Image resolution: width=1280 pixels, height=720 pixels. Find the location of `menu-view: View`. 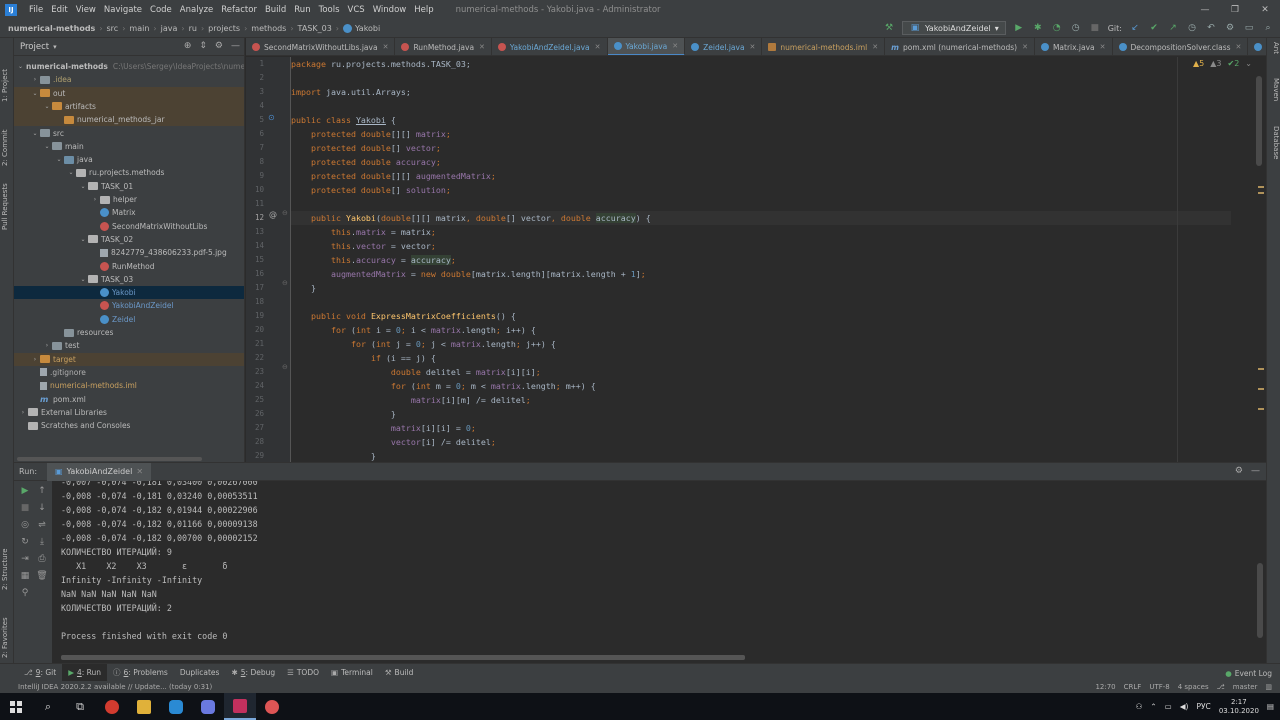

menu-view: View is located at coordinates (86, 10).